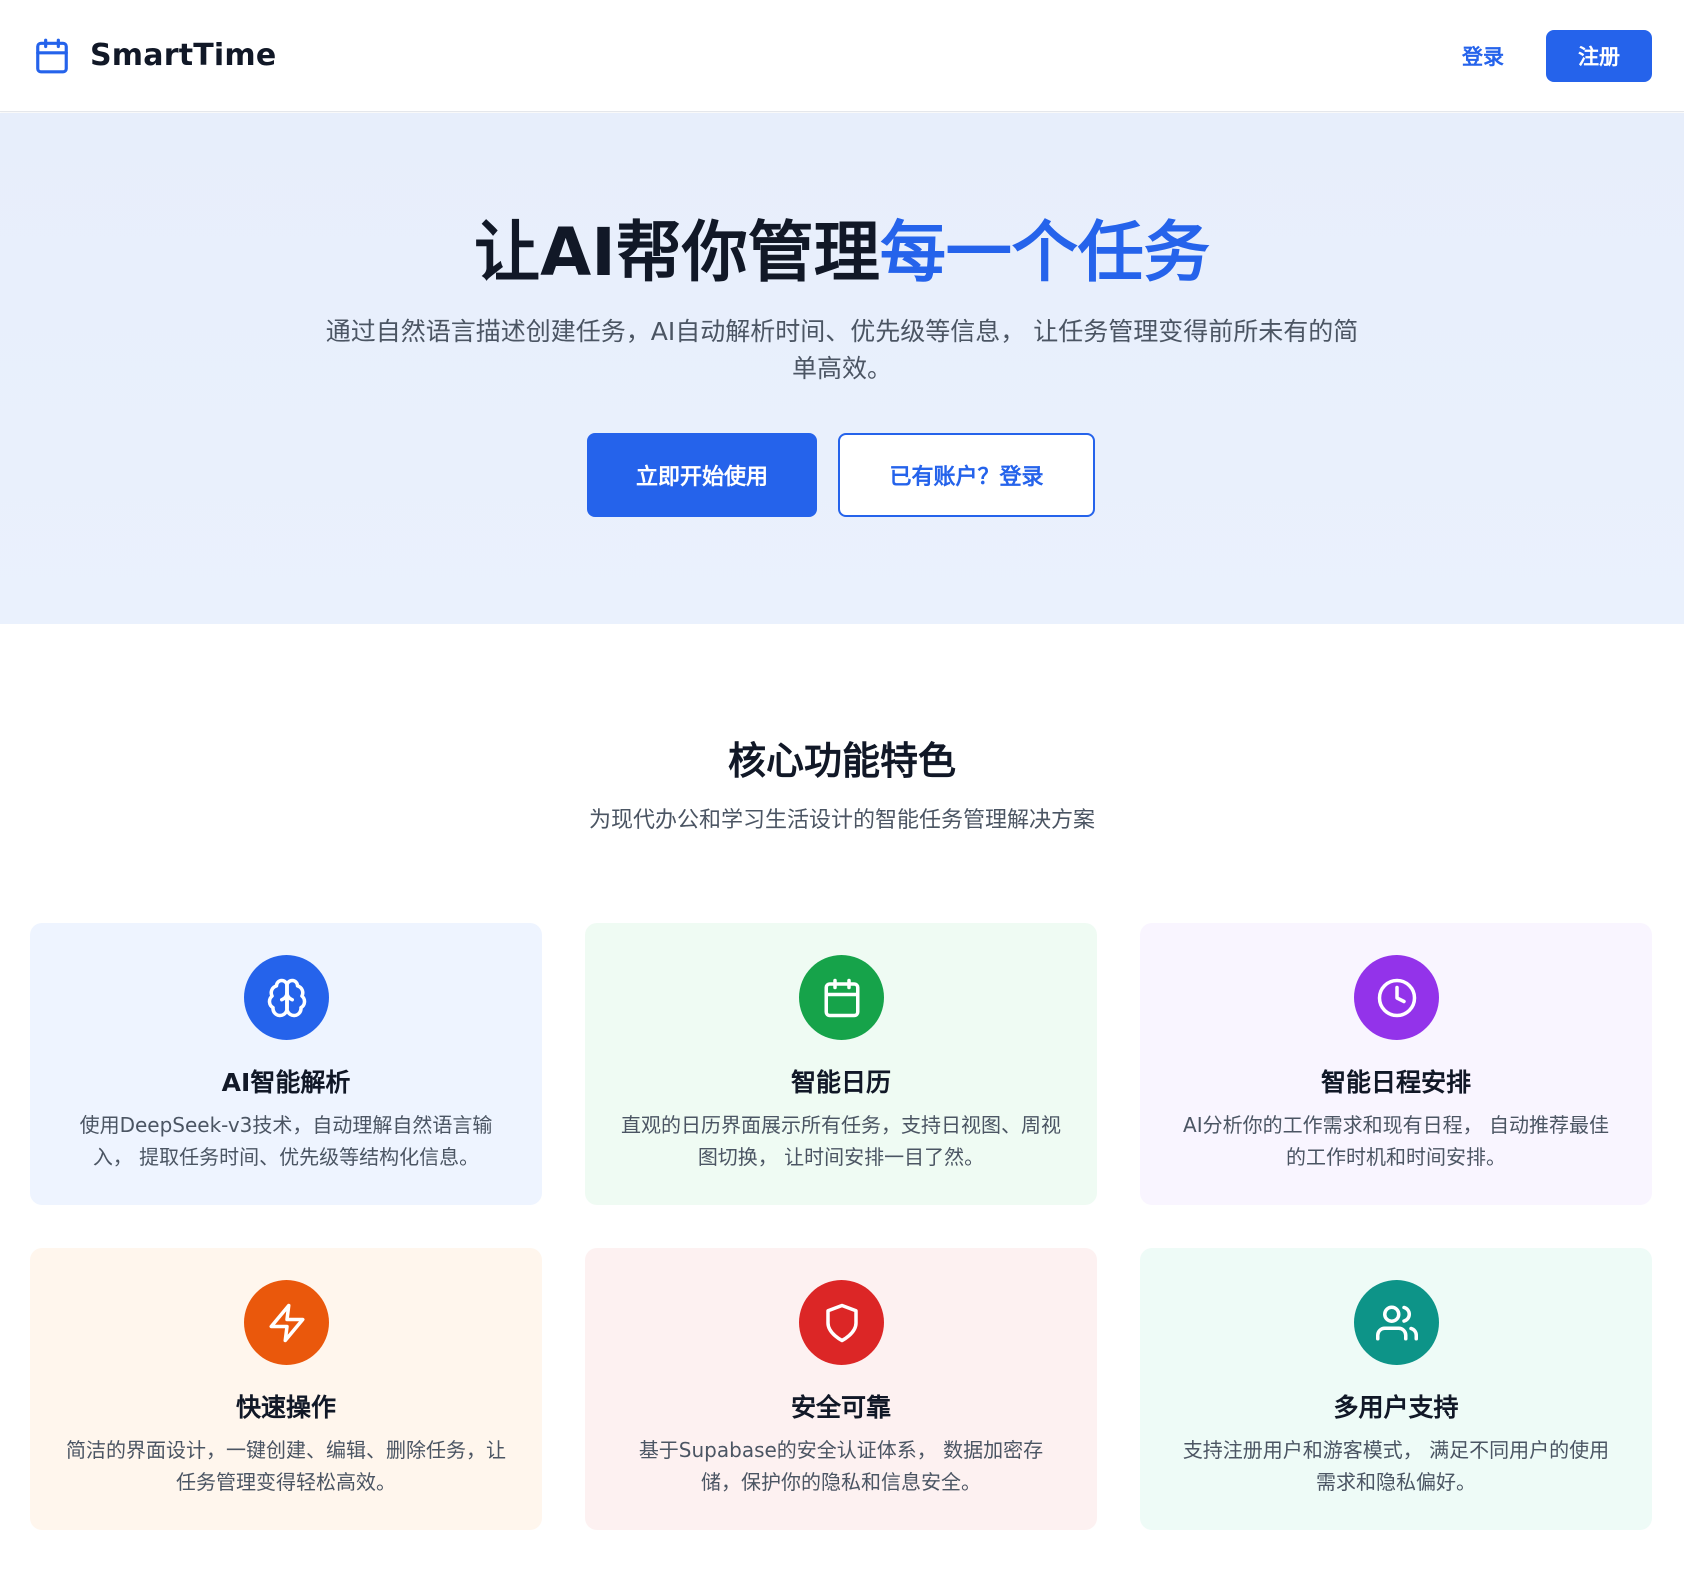 This screenshot has height=1571, width=1684. Describe the element at coordinates (841, 1141) in the screenshot. I see `feature-description: 直观的日历界面展示所有任务，支持日视图、周视图切换， 让时间安排一目了然。` at that location.